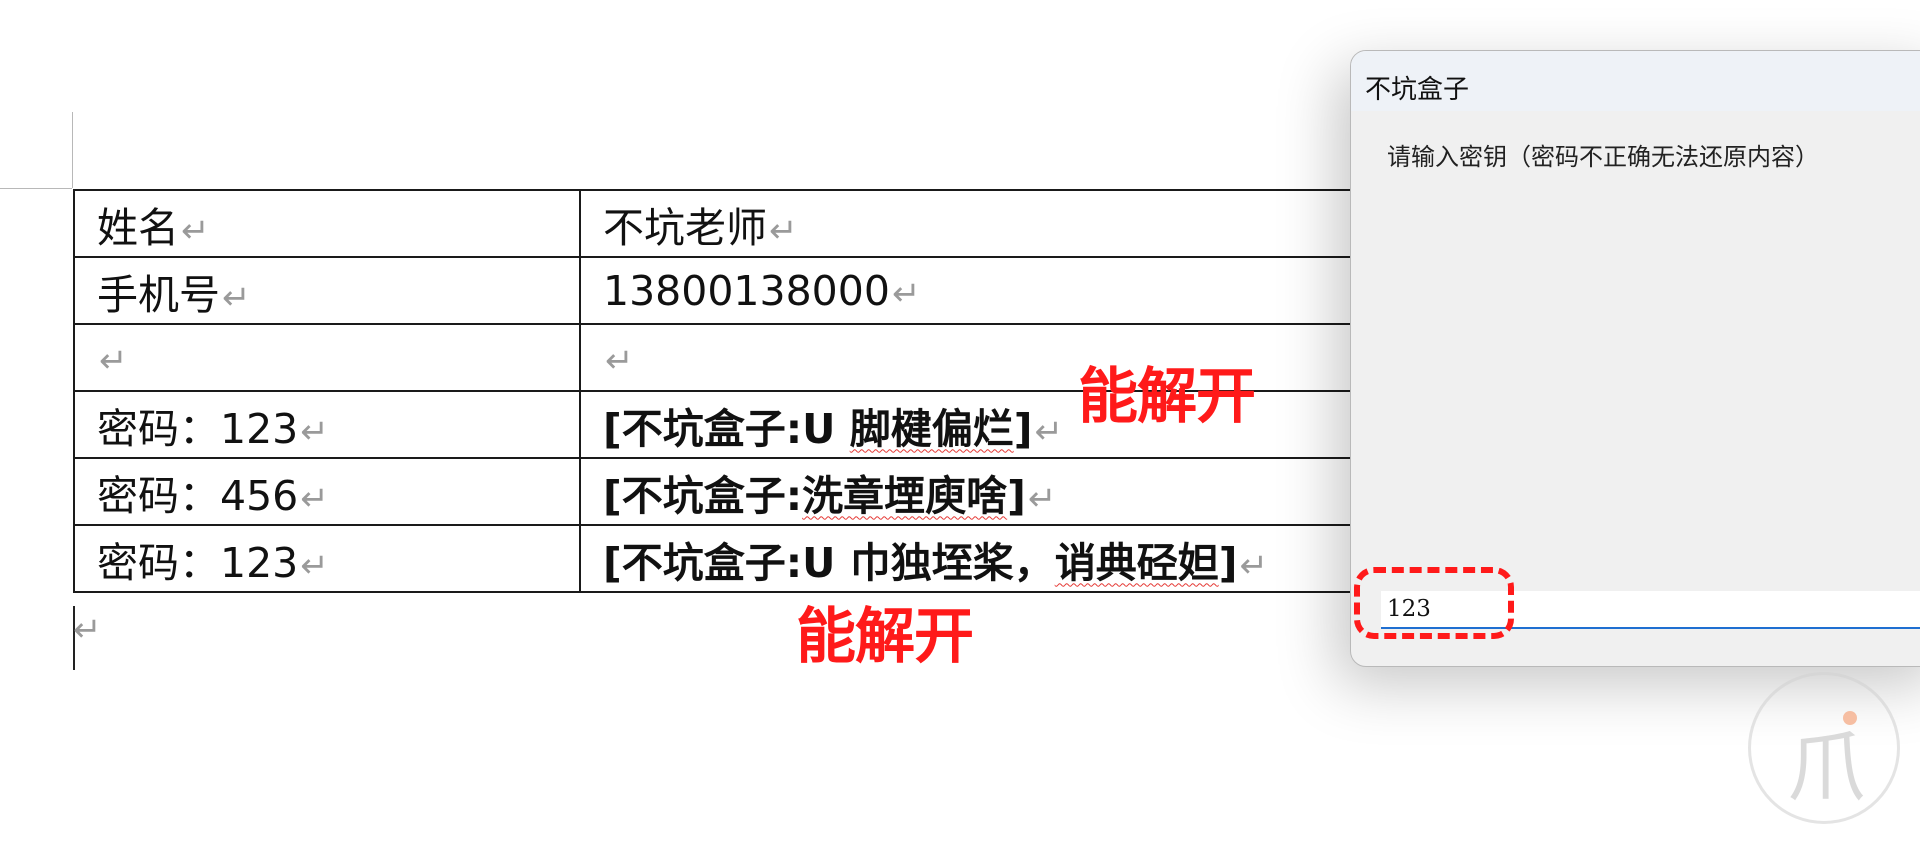  What do you see at coordinates (996, 290) in the screenshot?
I see `table-cell-phone-value: 13800138000↵` at bounding box center [996, 290].